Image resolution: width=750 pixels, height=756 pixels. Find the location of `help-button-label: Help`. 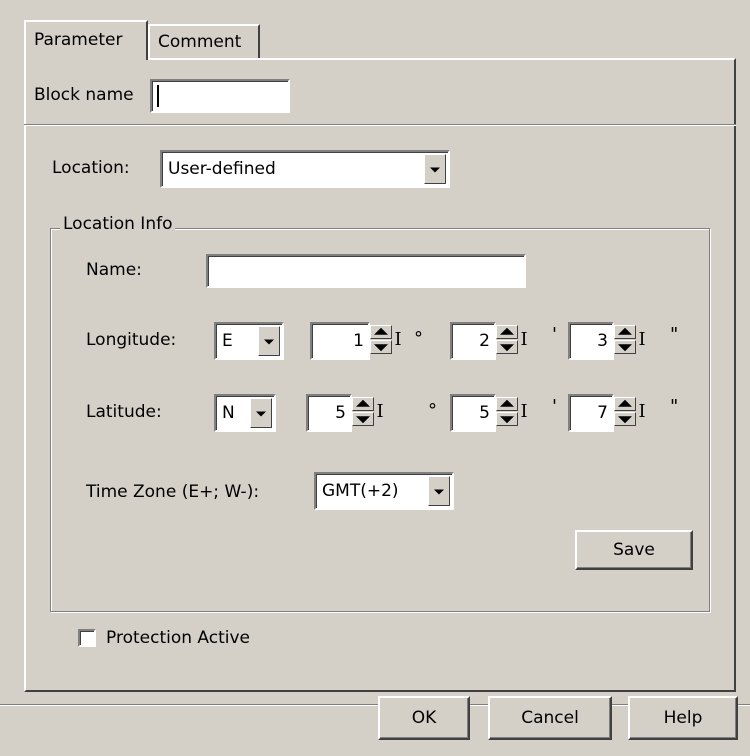

help-button-label: Help is located at coordinates (683, 718).